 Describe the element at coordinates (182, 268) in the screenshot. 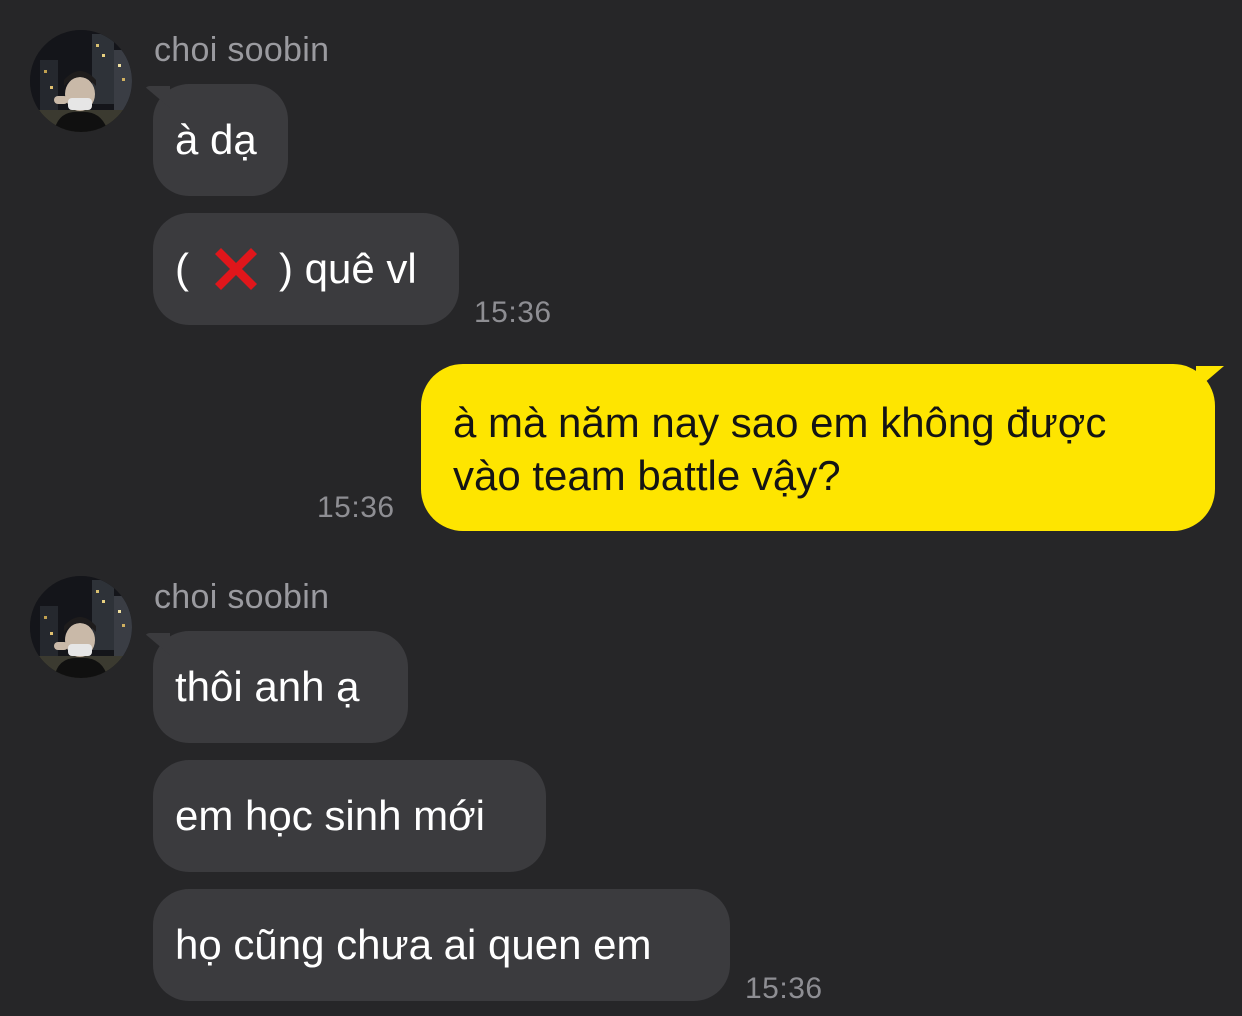

I see `message-text: (` at that location.